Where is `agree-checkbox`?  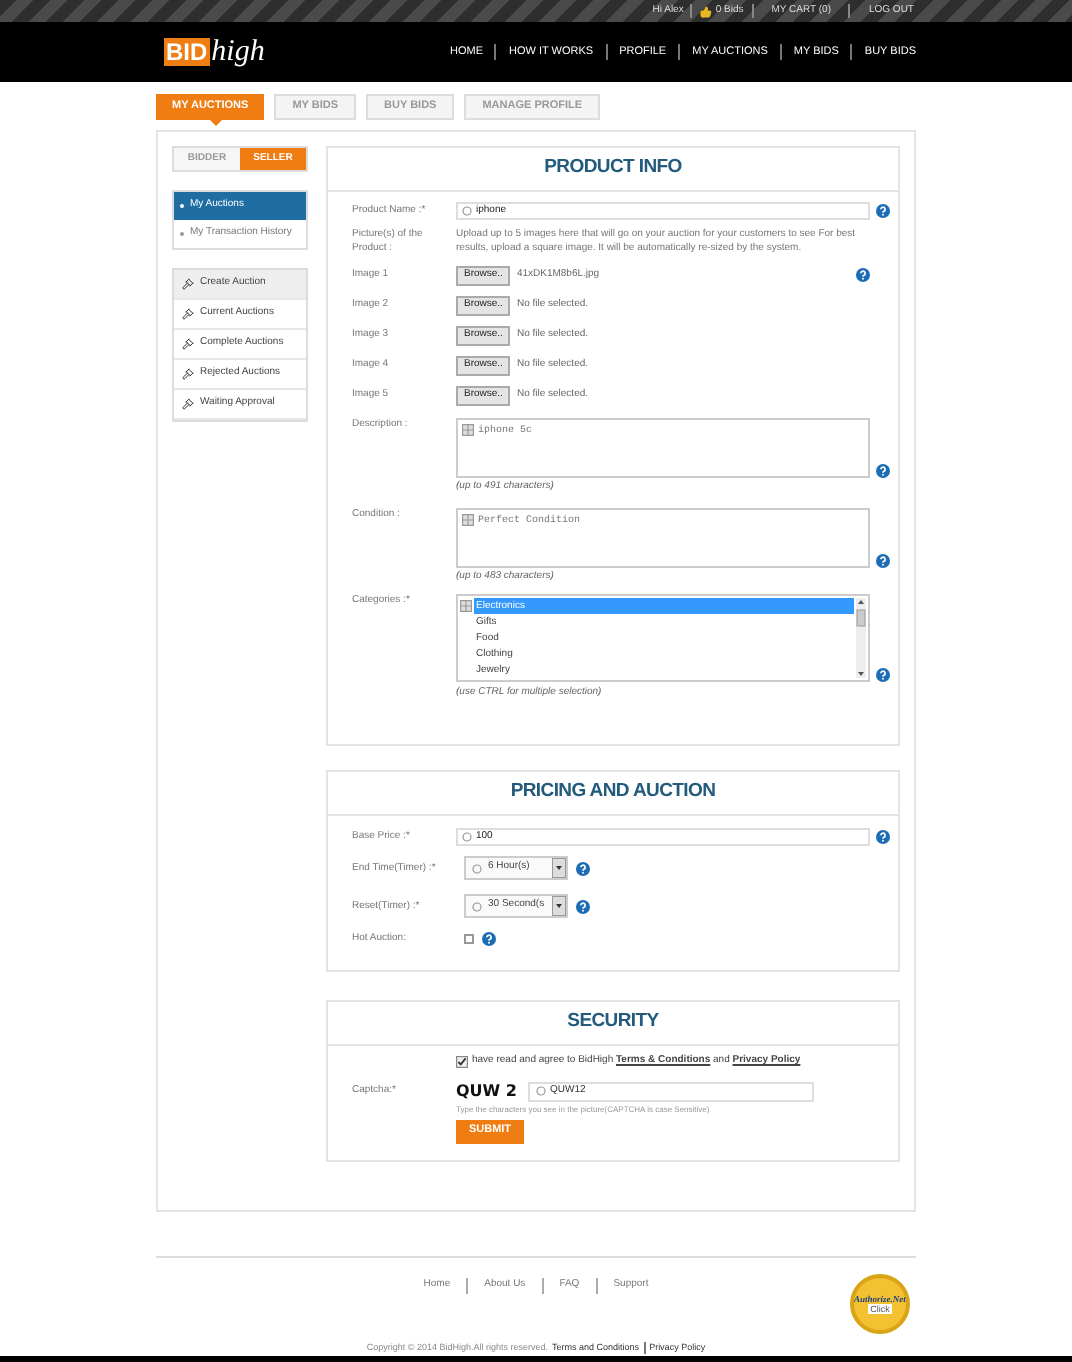 agree-checkbox is located at coordinates (462, 1061).